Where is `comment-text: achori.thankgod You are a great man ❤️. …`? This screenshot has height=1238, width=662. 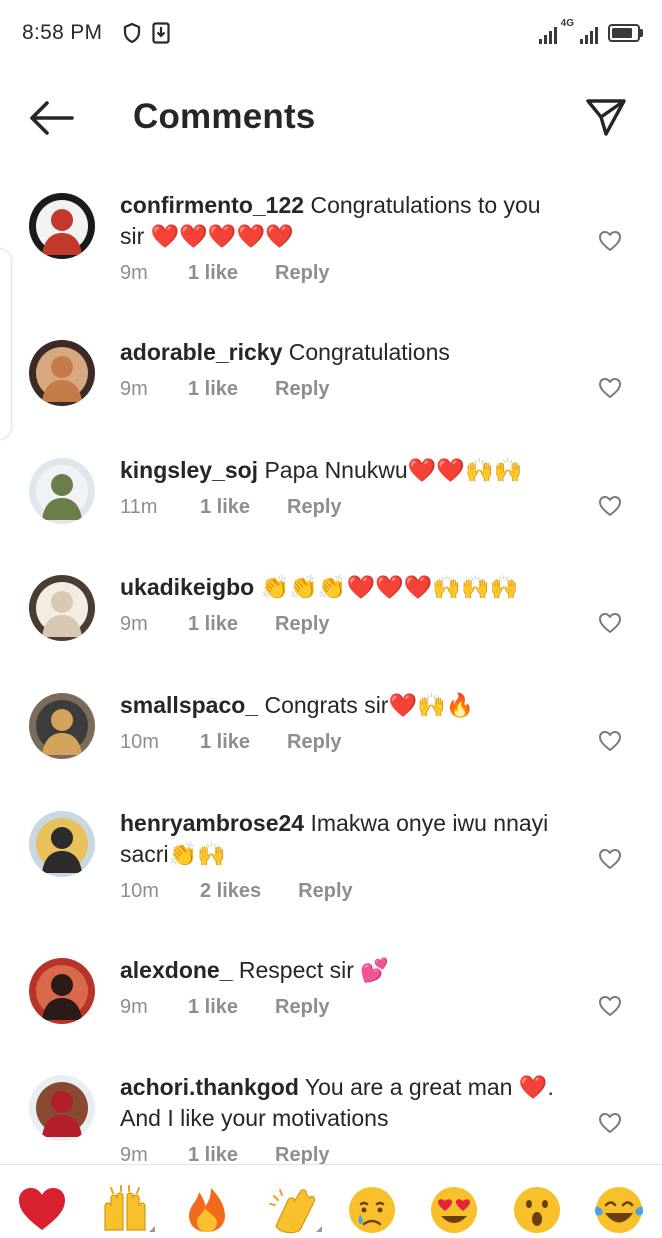 comment-text: achori.thankgod You are a great man ❤️. … is located at coordinates (340, 1103).